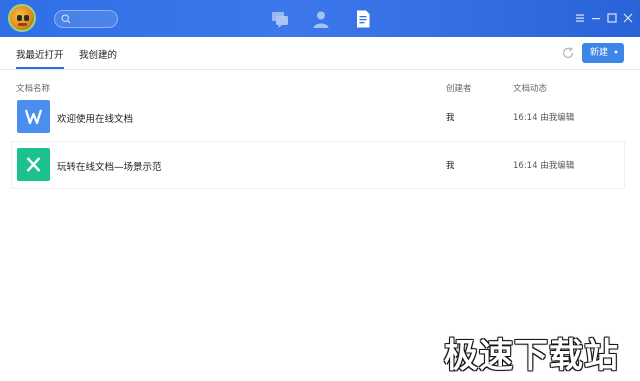  I want to click on document-title: 欢迎使用在线文档, so click(95, 118).